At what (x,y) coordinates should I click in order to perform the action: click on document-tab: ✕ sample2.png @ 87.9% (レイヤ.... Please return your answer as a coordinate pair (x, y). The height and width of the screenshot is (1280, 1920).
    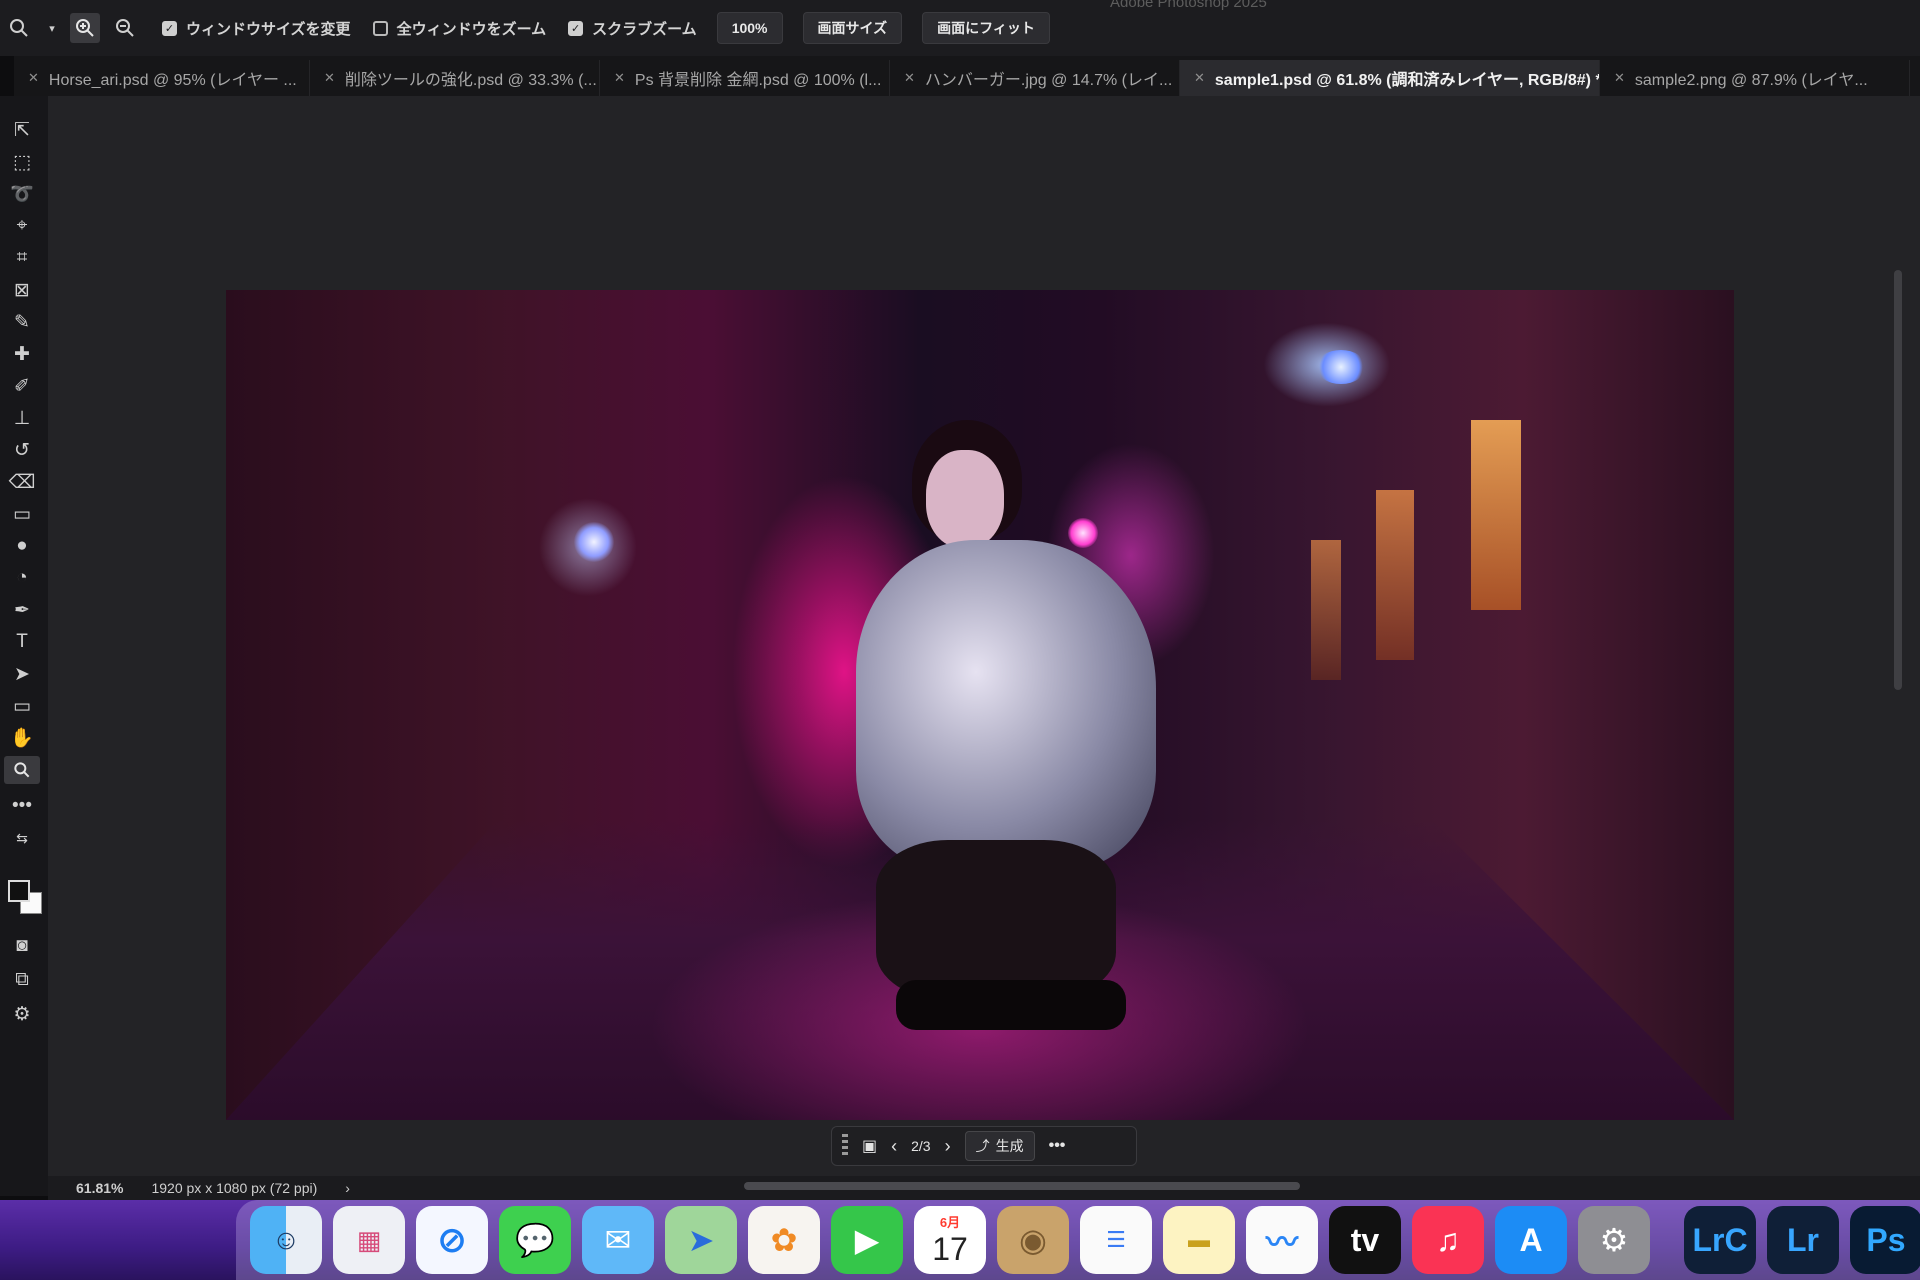
    Looking at the image, I should click on (1755, 78).